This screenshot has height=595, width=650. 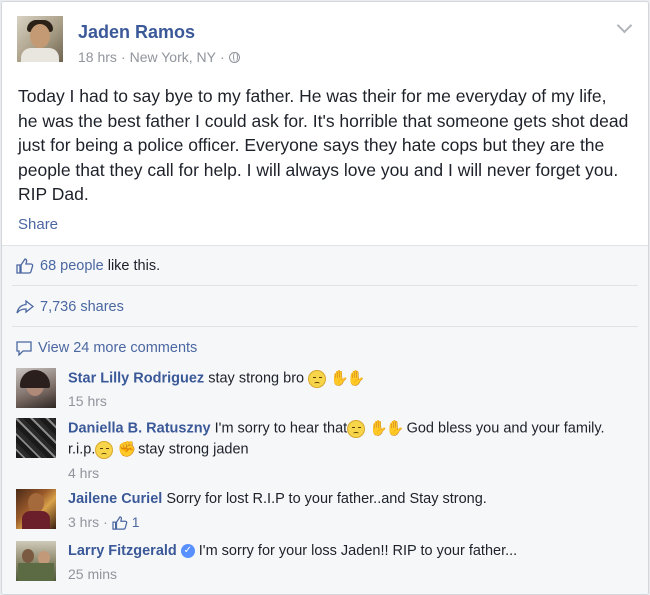 I want to click on post-time: 18 hrs, so click(x=97, y=57).